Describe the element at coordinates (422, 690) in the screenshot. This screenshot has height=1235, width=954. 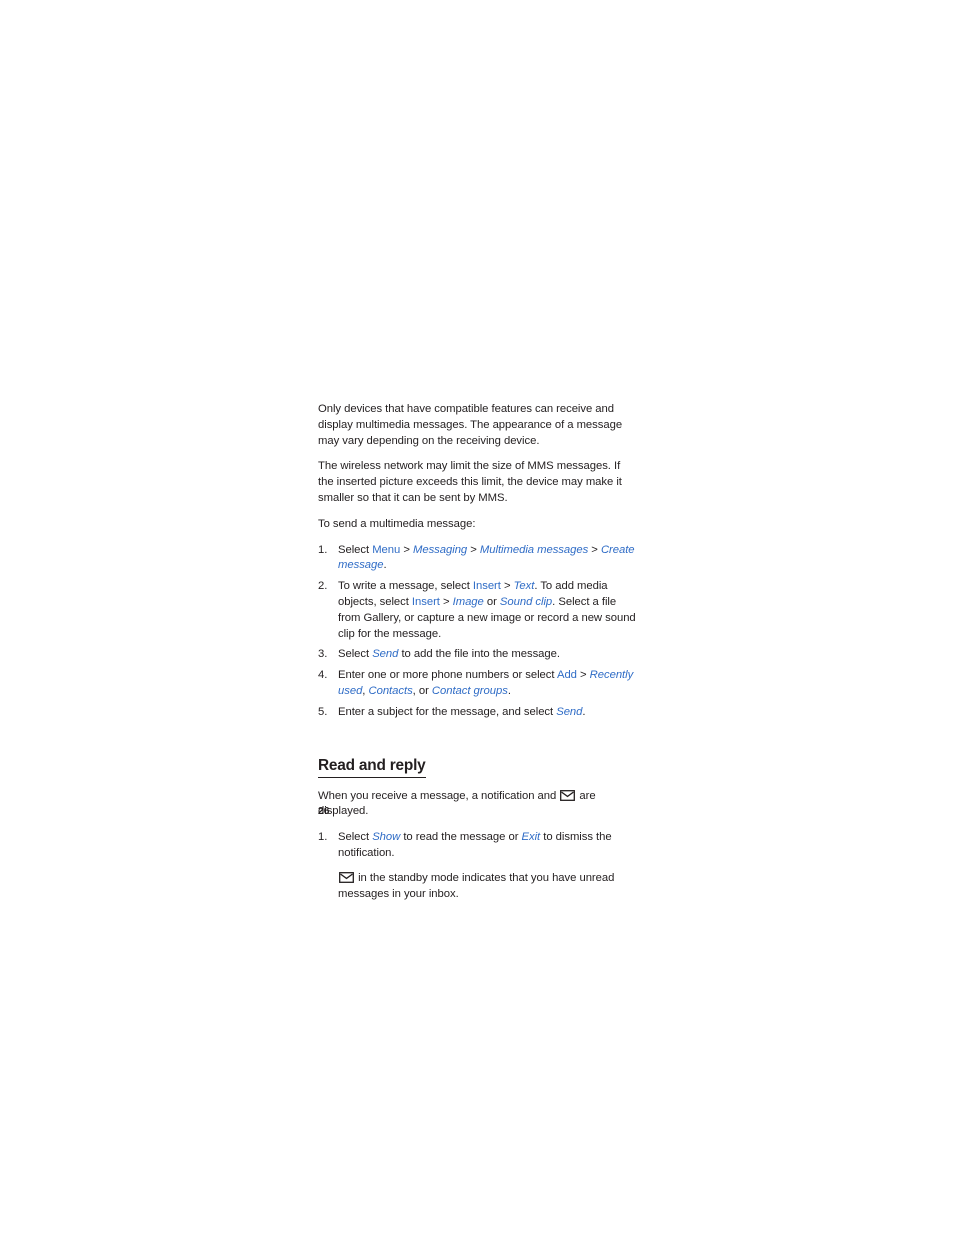
I see `step-text: , or` at that location.